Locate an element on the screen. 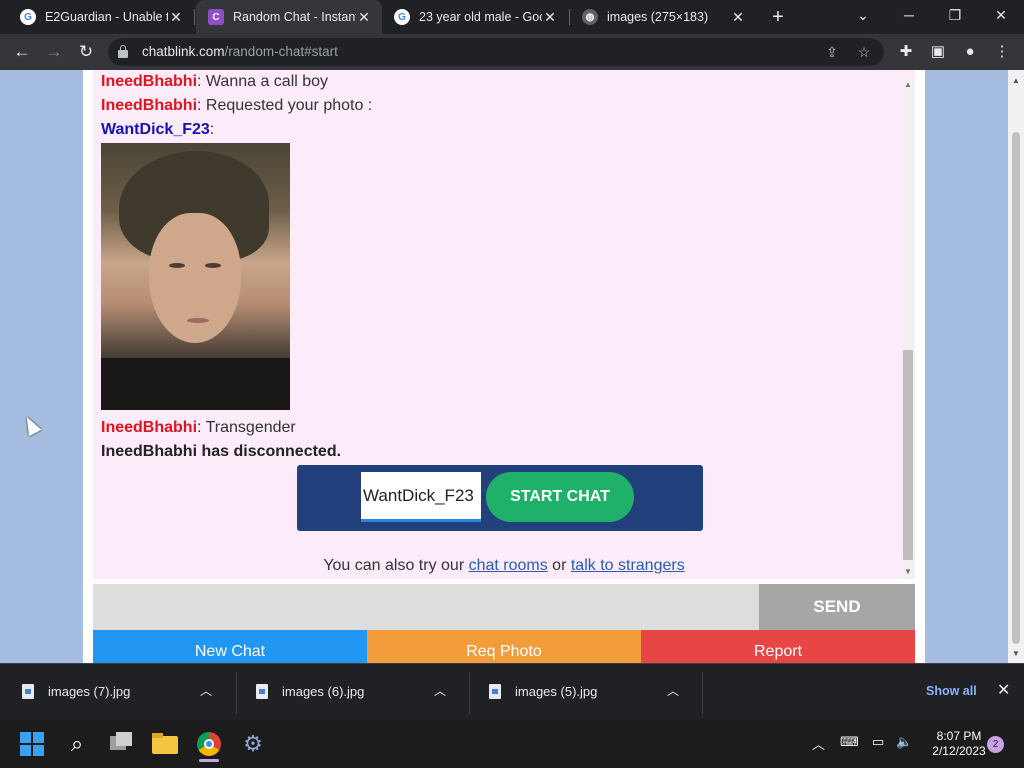  chat-scrollbar: ▲ ▼ is located at coordinates (908, 328).